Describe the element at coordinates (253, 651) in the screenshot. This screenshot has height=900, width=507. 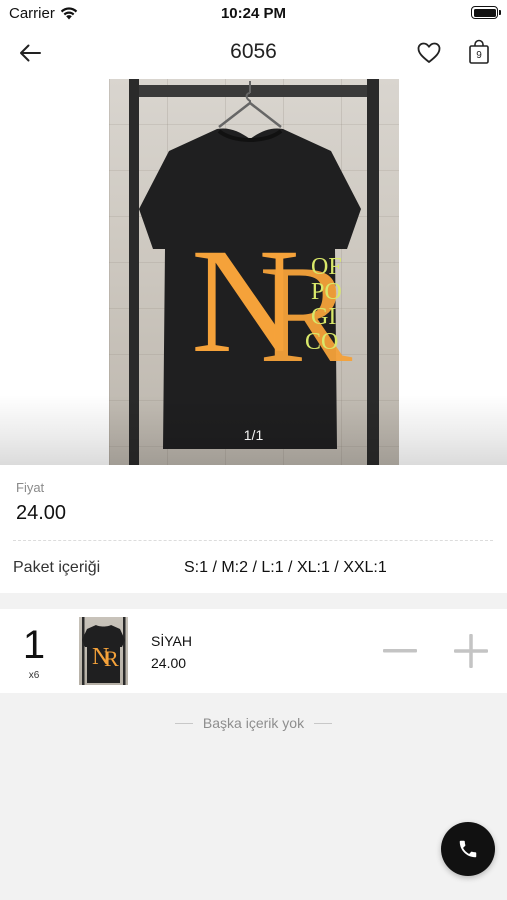
I see `variant-row: 1 x6 N R SİYAH 24.00` at that location.